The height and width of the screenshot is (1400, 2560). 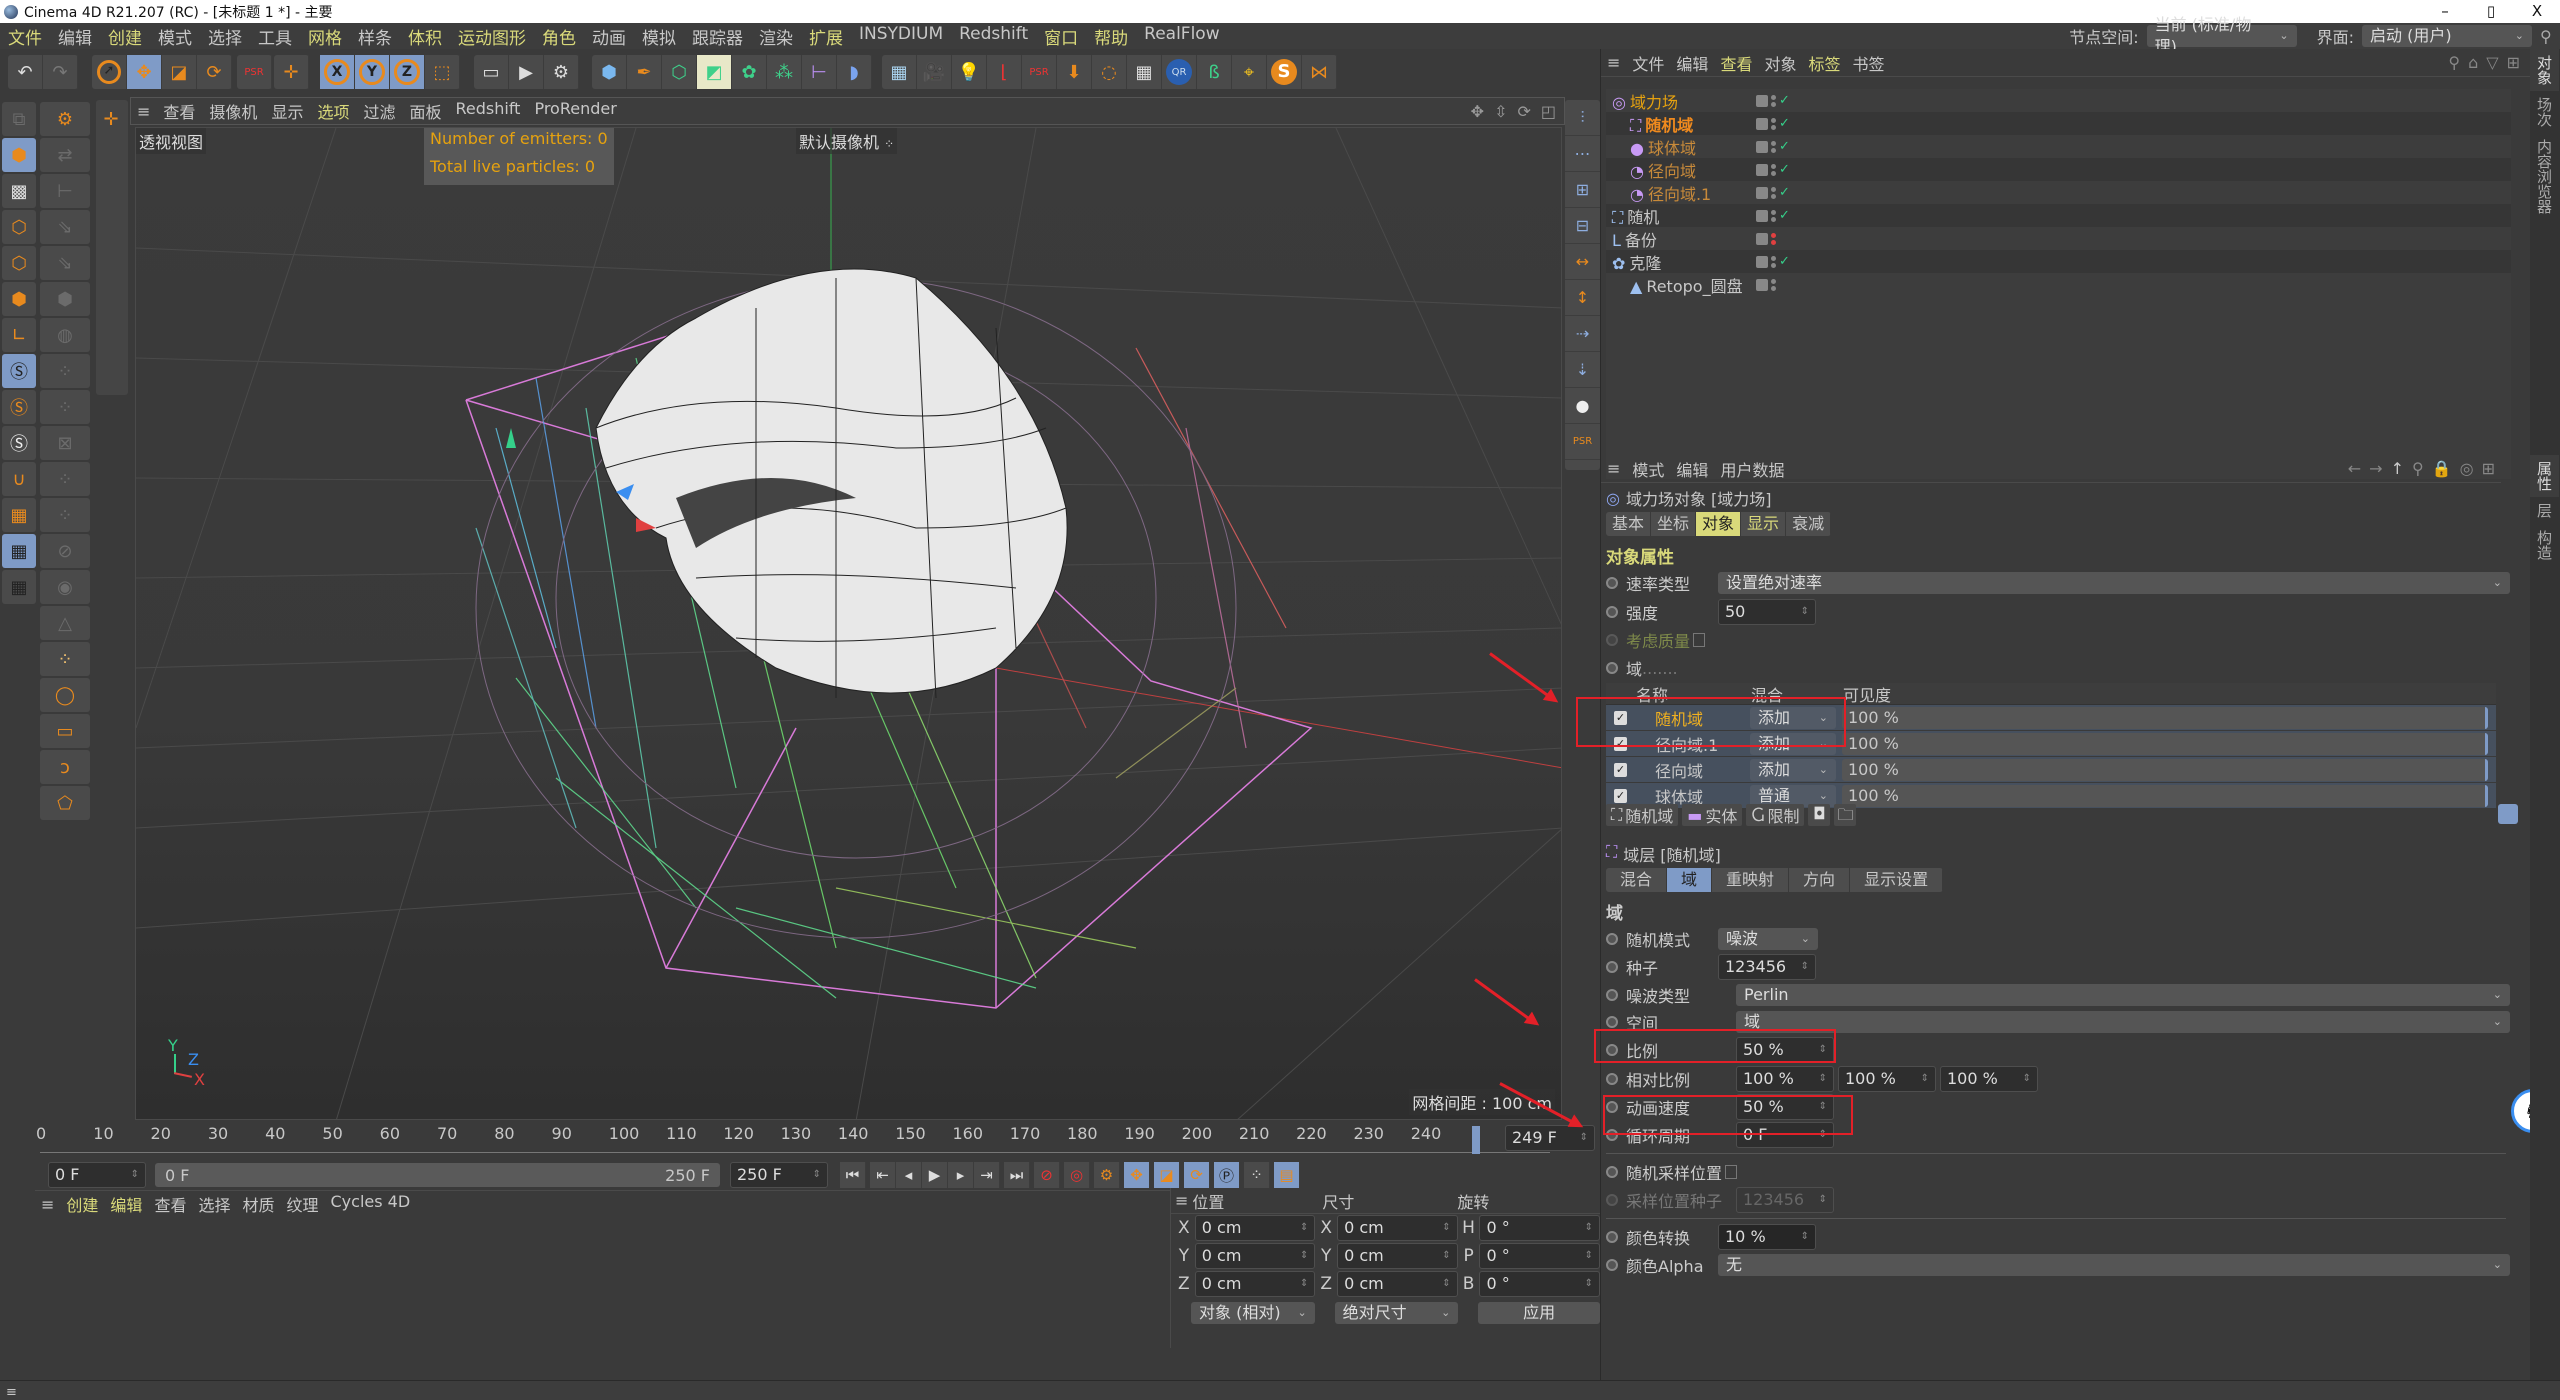 I want to click on attribute-tab-3: 显示, so click(x=1764, y=524).